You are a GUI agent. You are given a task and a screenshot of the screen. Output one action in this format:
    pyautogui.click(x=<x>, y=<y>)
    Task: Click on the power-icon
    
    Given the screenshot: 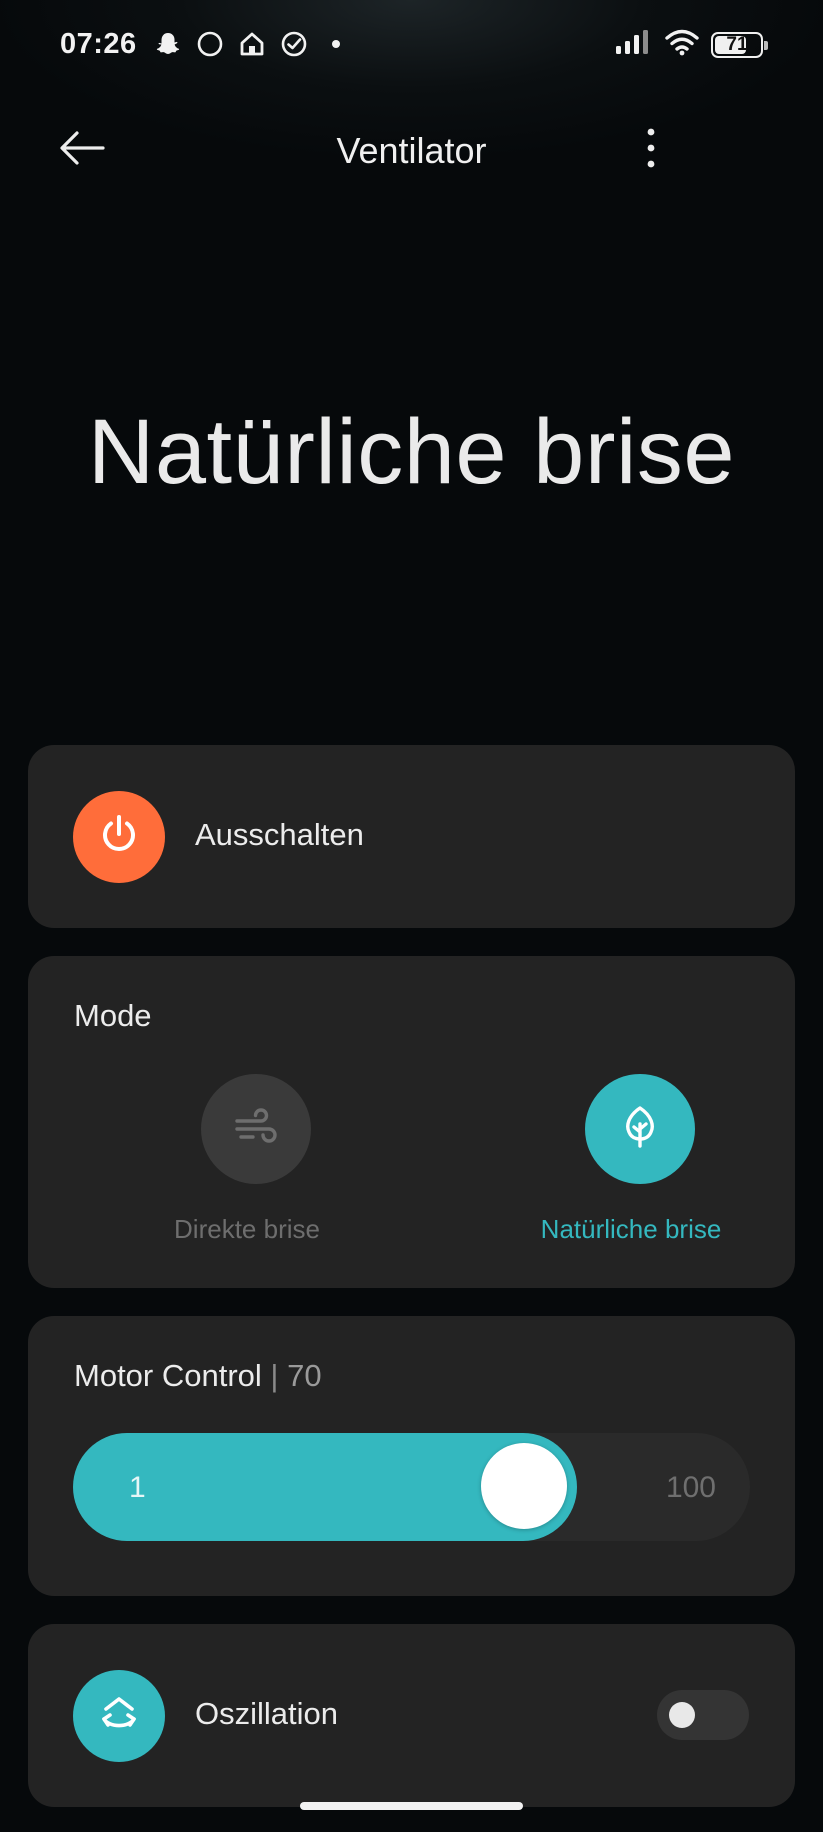 What is the action you would take?
    pyautogui.click(x=119, y=837)
    